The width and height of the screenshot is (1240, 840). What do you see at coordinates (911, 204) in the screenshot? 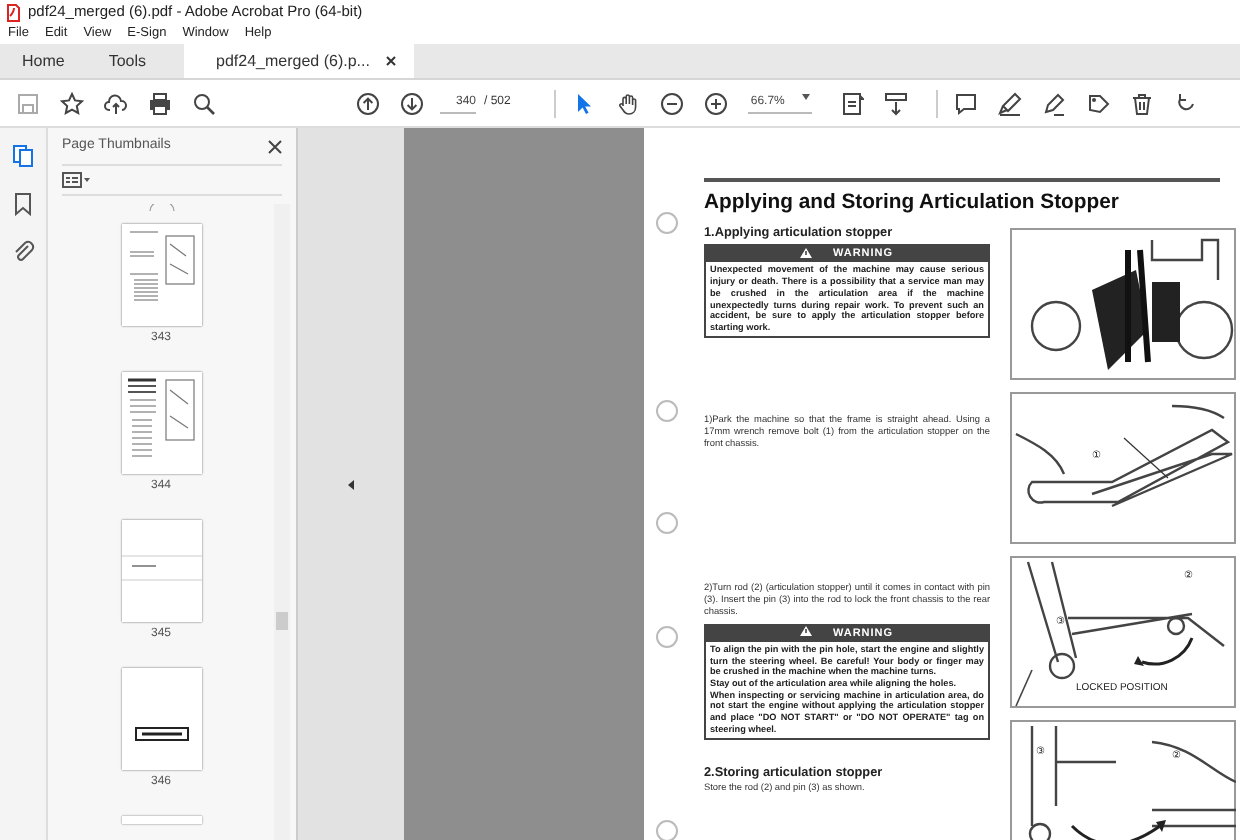
I see `page-heading: Applying and Storing Articulation Stopper` at bounding box center [911, 204].